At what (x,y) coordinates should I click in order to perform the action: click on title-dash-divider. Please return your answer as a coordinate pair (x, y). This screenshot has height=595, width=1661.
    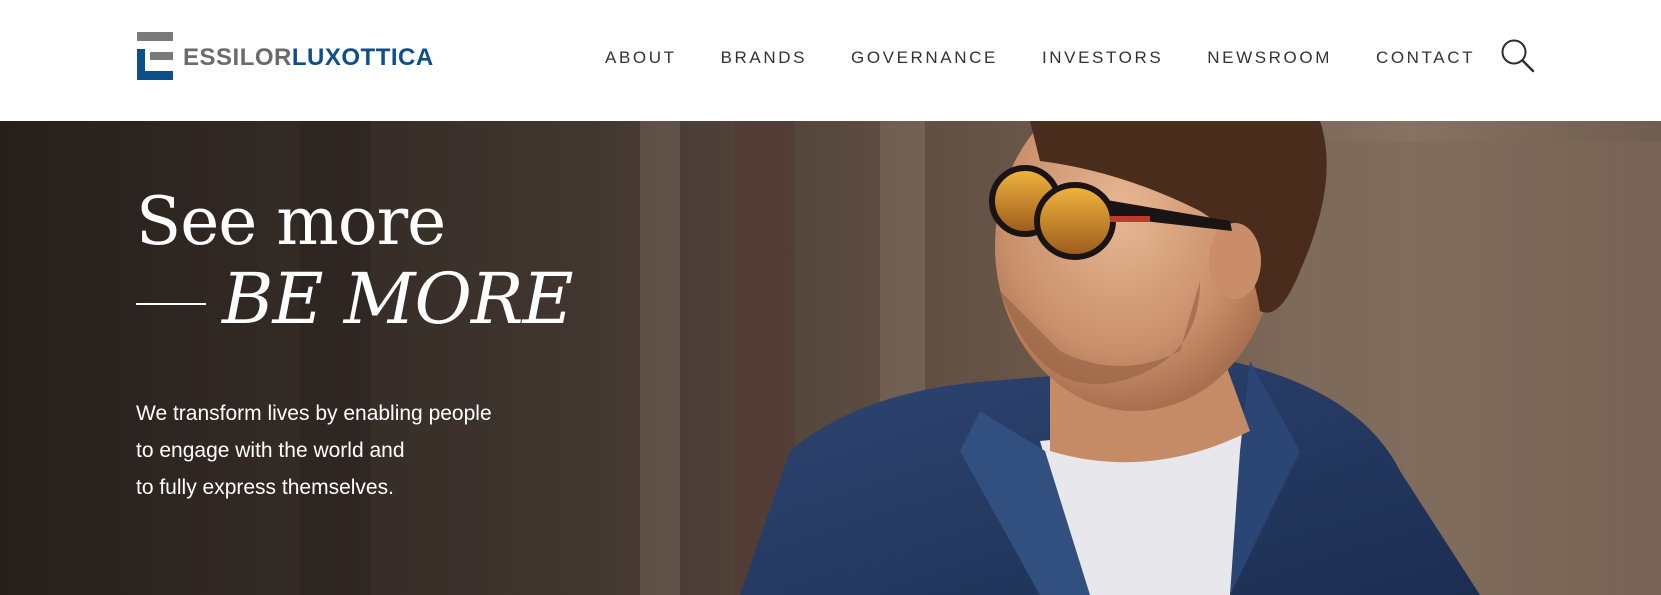
    Looking at the image, I should click on (171, 304).